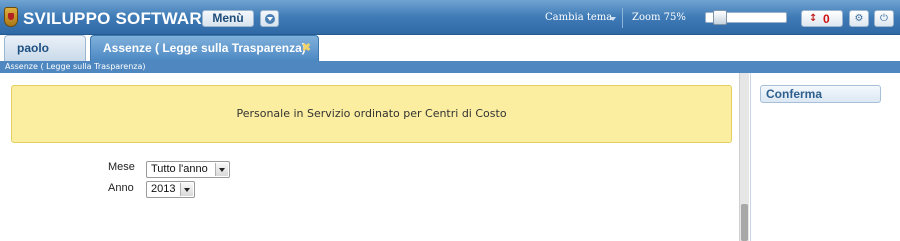  Describe the element at coordinates (450, 67) in the screenshot. I see `breadcrumb: Assenze ( Legge sulla Trasparenza)` at that location.